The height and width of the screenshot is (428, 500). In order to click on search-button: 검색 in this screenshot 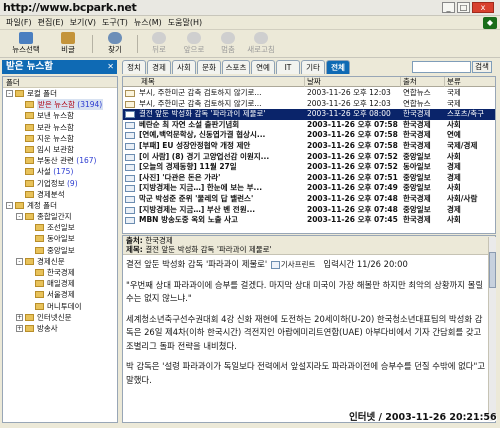, I will do `click(482, 67)`.